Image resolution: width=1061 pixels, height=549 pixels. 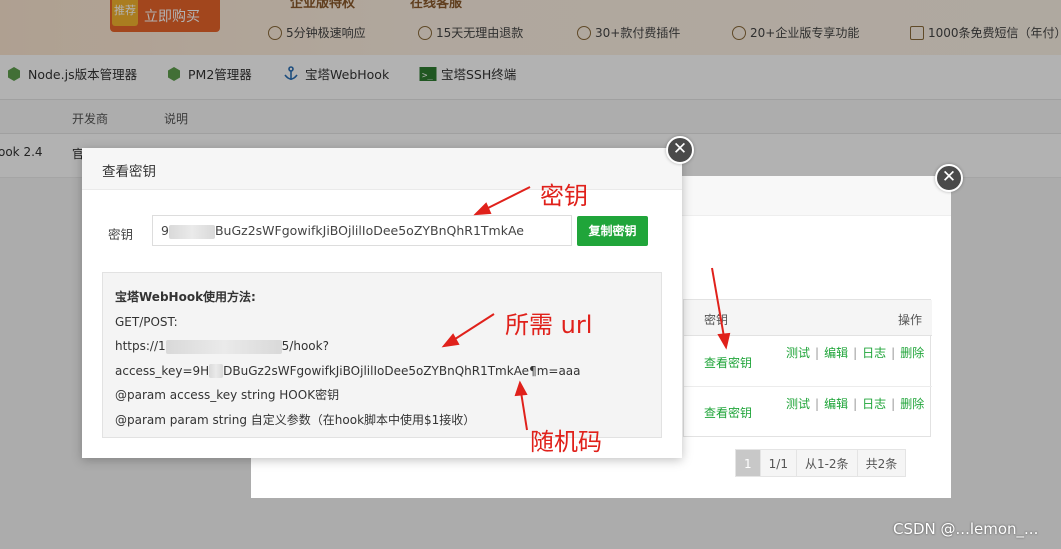 I want to click on annotation-random: 随机码, so click(x=566, y=442).